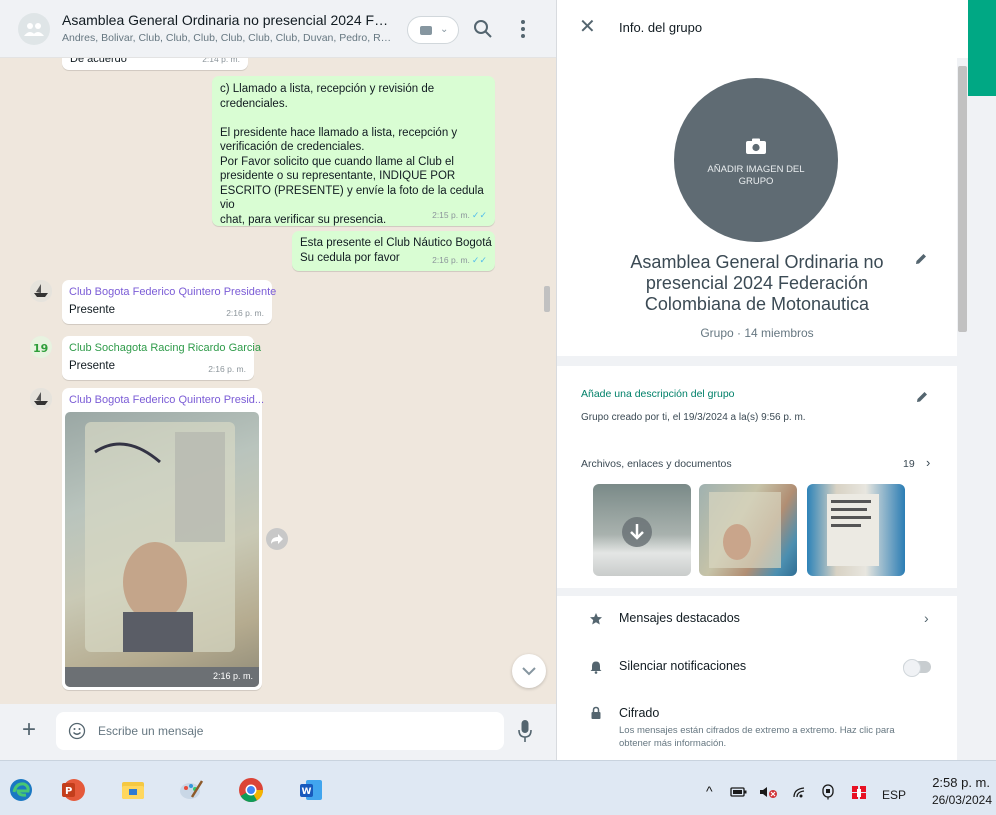  I want to click on more-options-icon, so click(523, 29).